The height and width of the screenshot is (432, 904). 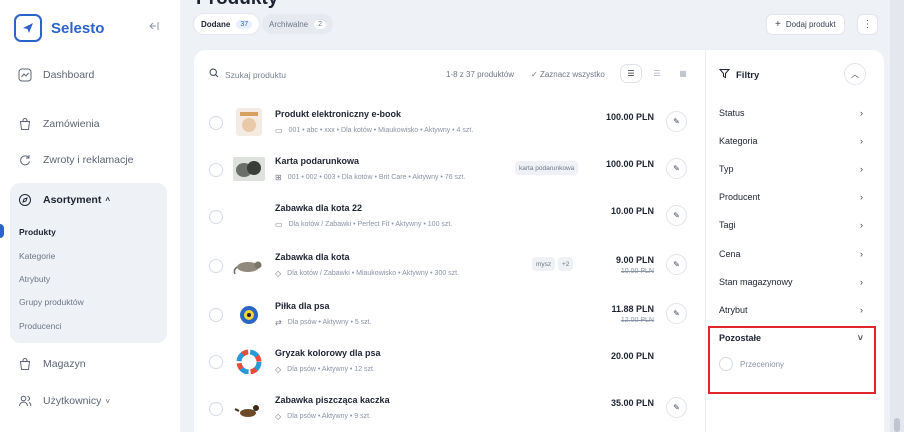 I want to click on tab-archived: Archiwalne 2, so click(x=298, y=24).